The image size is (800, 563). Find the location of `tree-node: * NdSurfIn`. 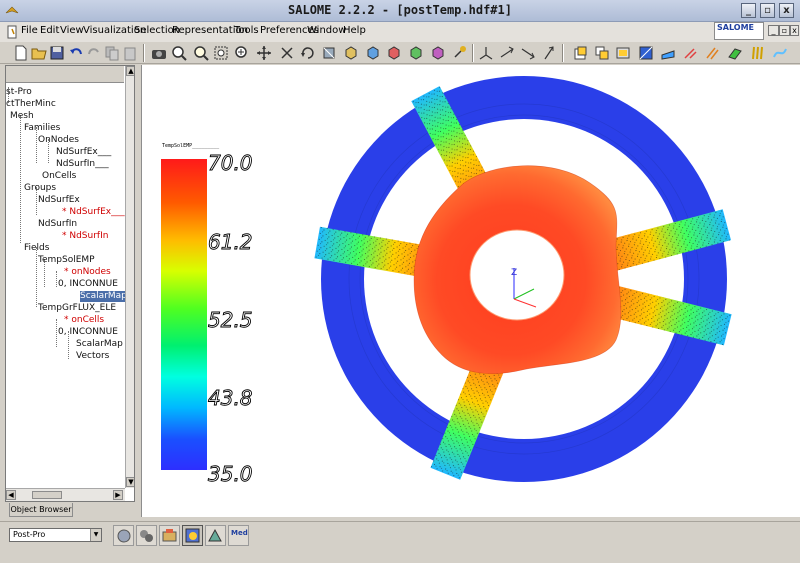

tree-node: * NdSurfIn is located at coordinates (85, 236).